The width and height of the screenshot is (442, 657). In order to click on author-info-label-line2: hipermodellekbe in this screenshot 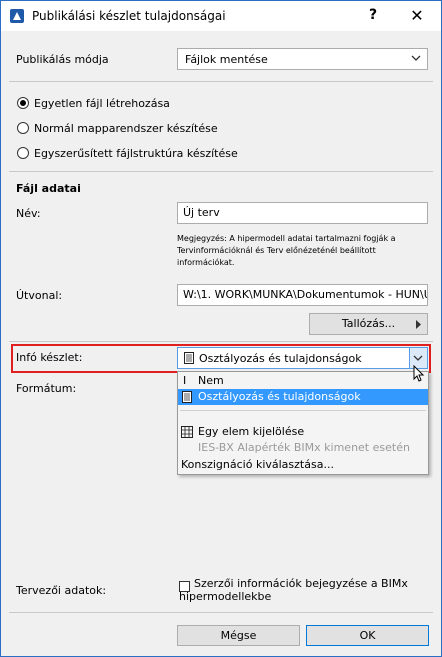, I will do `click(225, 596)`.